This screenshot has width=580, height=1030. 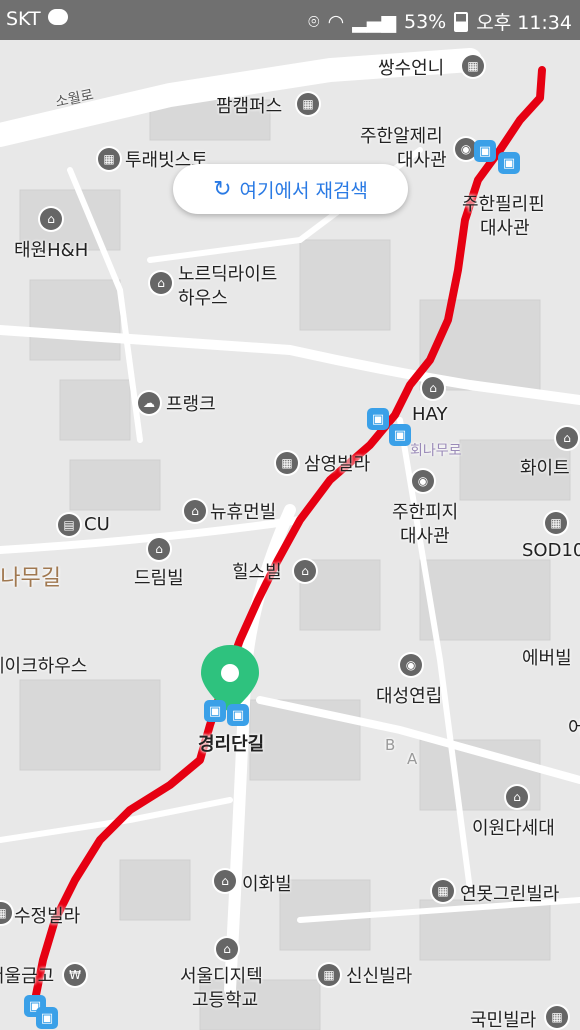 I want to click on place-label: SOD10, so click(x=551, y=550).